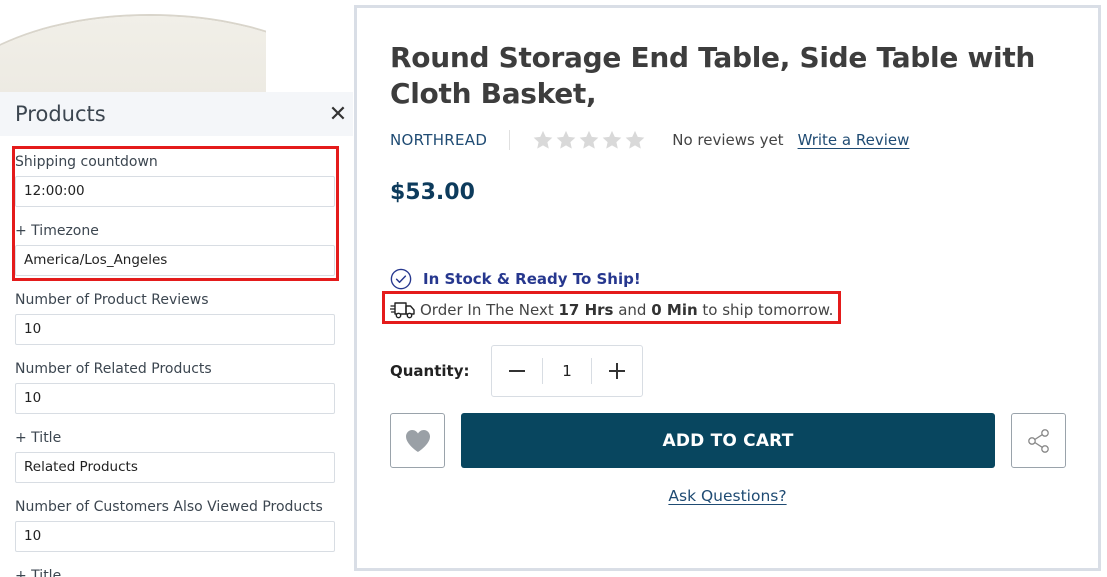 This screenshot has width=1107, height=577. What do you see at coordinates (674, 310) in the screenshot?
I see `ship-min: 0 Min` at bounding box center [674, 310].